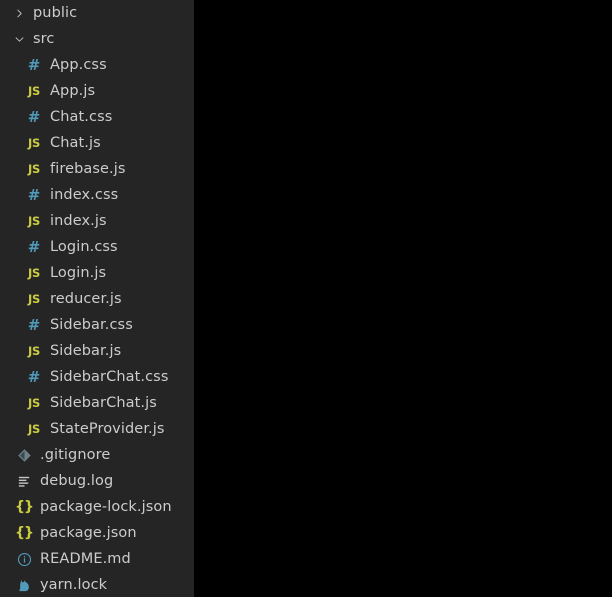 Image resolution: width=612 pixels, height=597 pixels. Describe the element at coordinates (84, 247) in the screenshot. I see `explorer-item-label: Login.css` at that location.